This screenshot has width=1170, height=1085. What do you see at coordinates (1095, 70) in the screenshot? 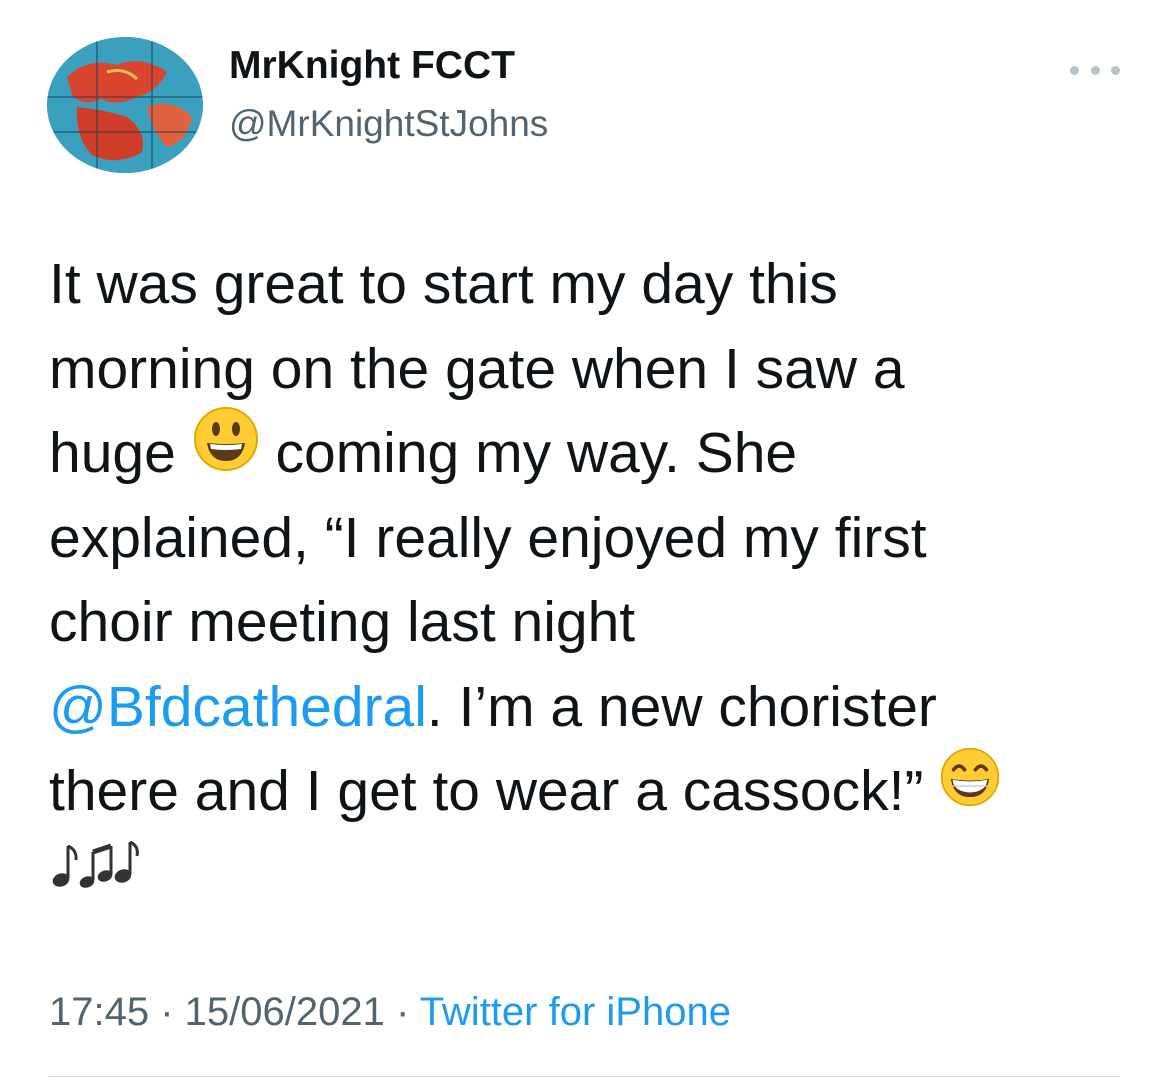
I see `more-options-icon` at bounding box center [1095, 70].